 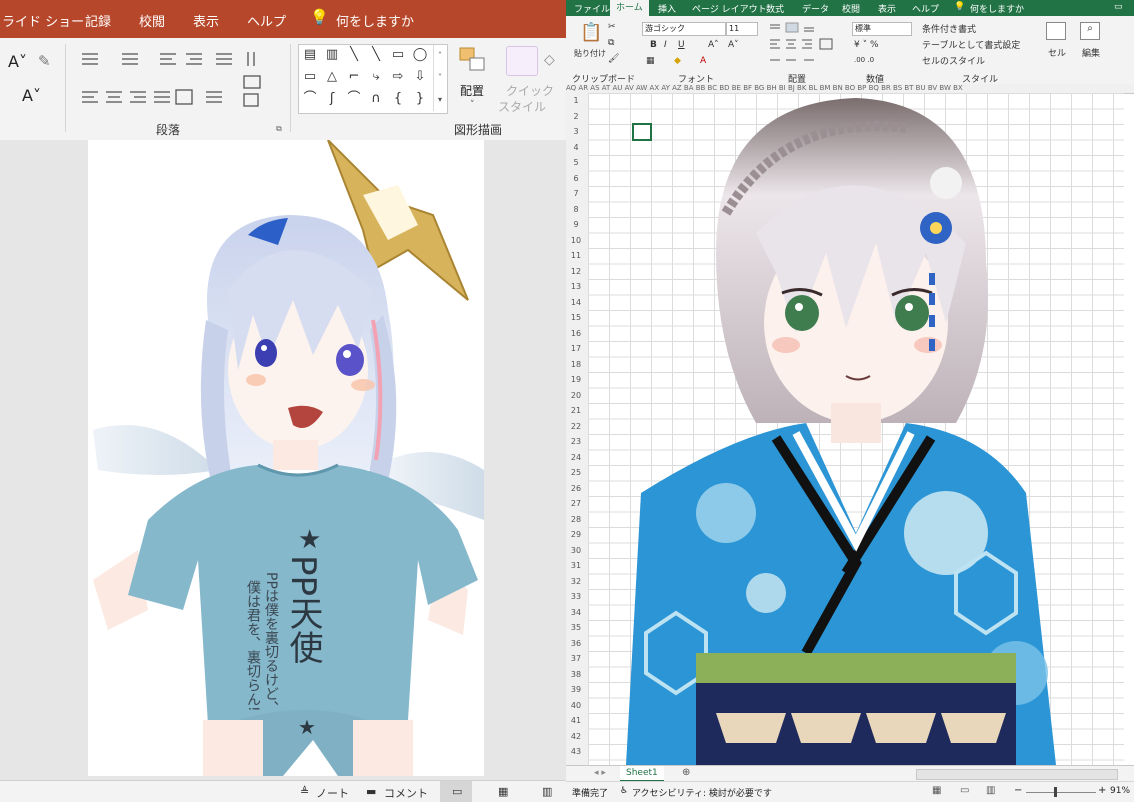 I want to click on font-size-icon: A˅, so click(x=17, y=61).